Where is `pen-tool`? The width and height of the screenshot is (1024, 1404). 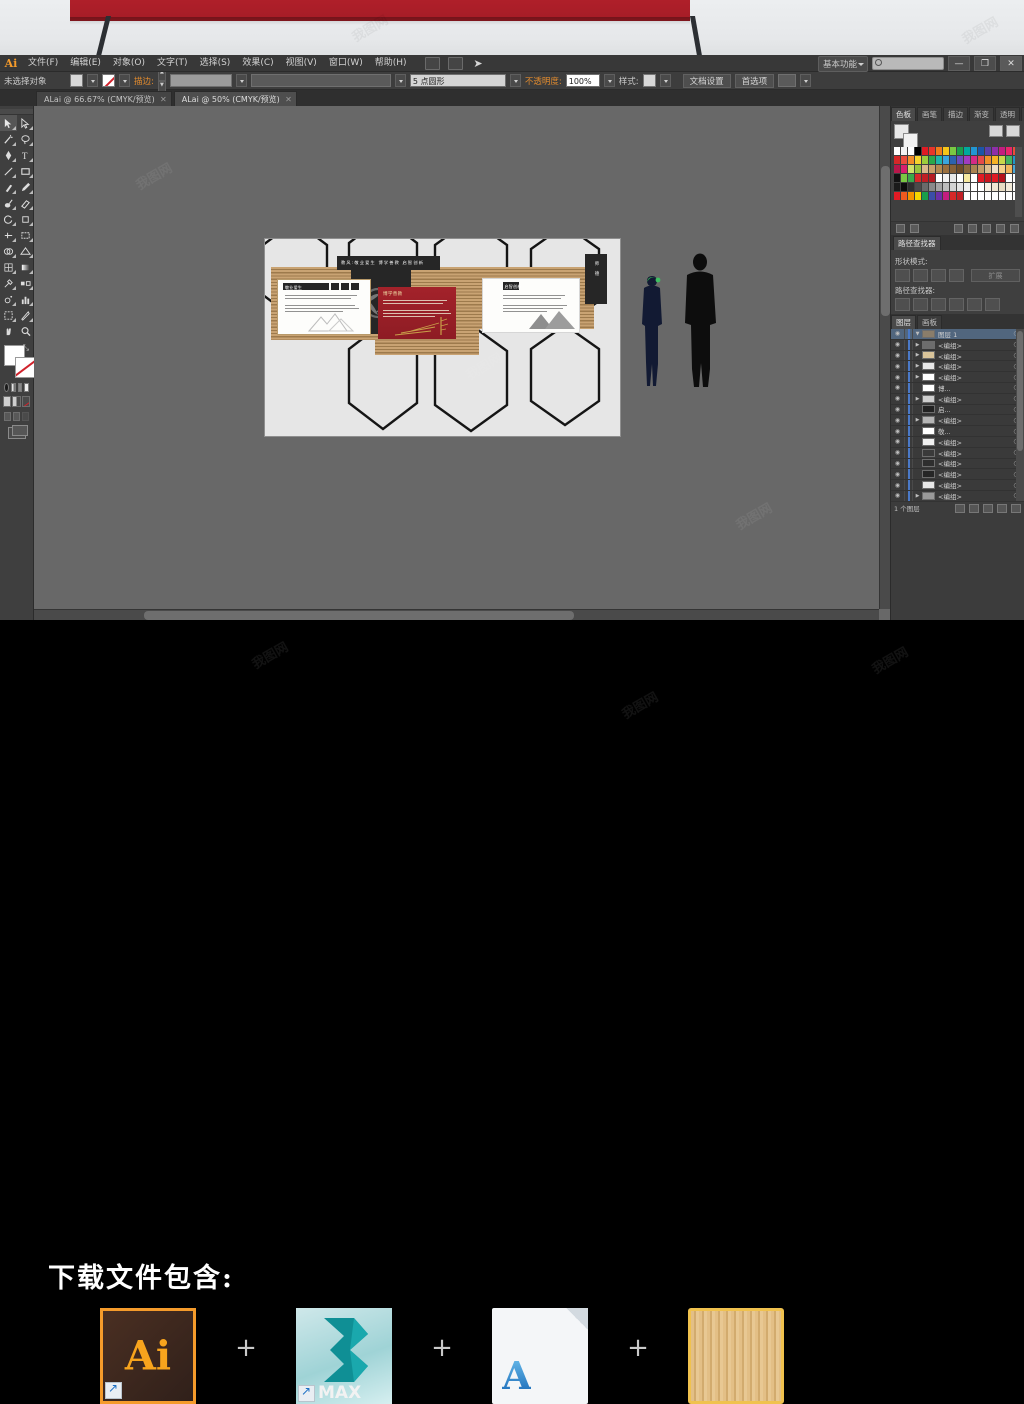
pen-tool is located at coordinates (8, 155).